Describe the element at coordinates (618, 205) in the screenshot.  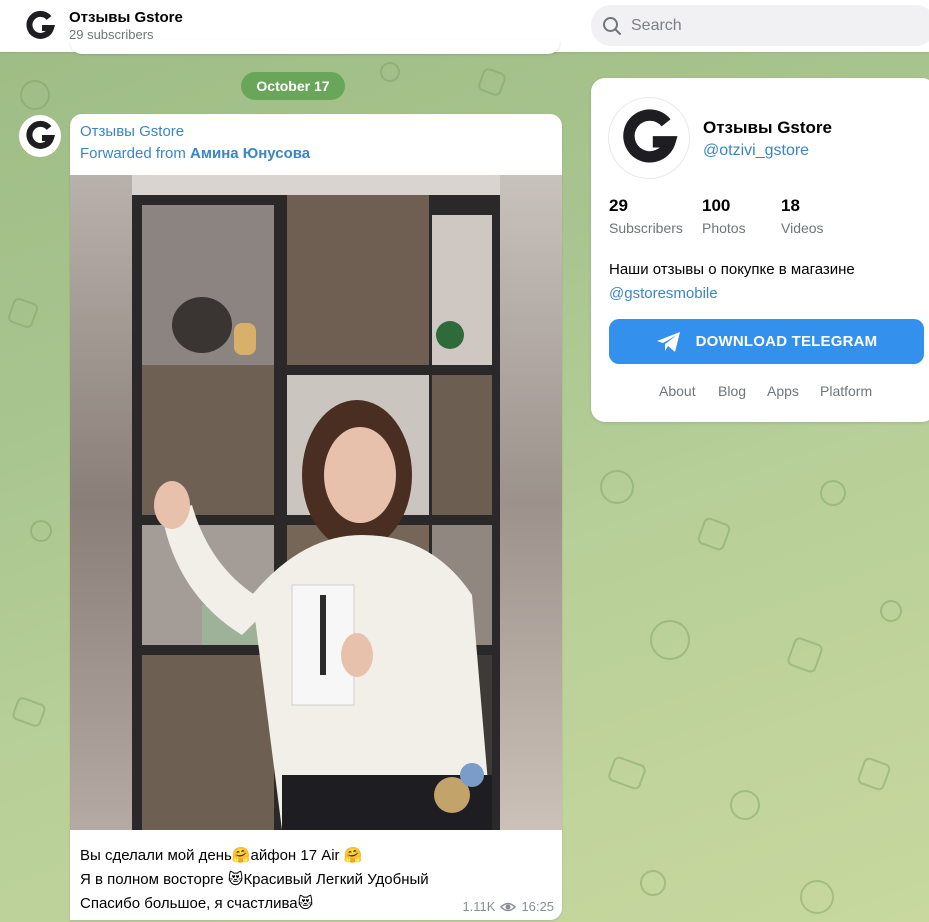
I see `stat-value: 29` at that location.